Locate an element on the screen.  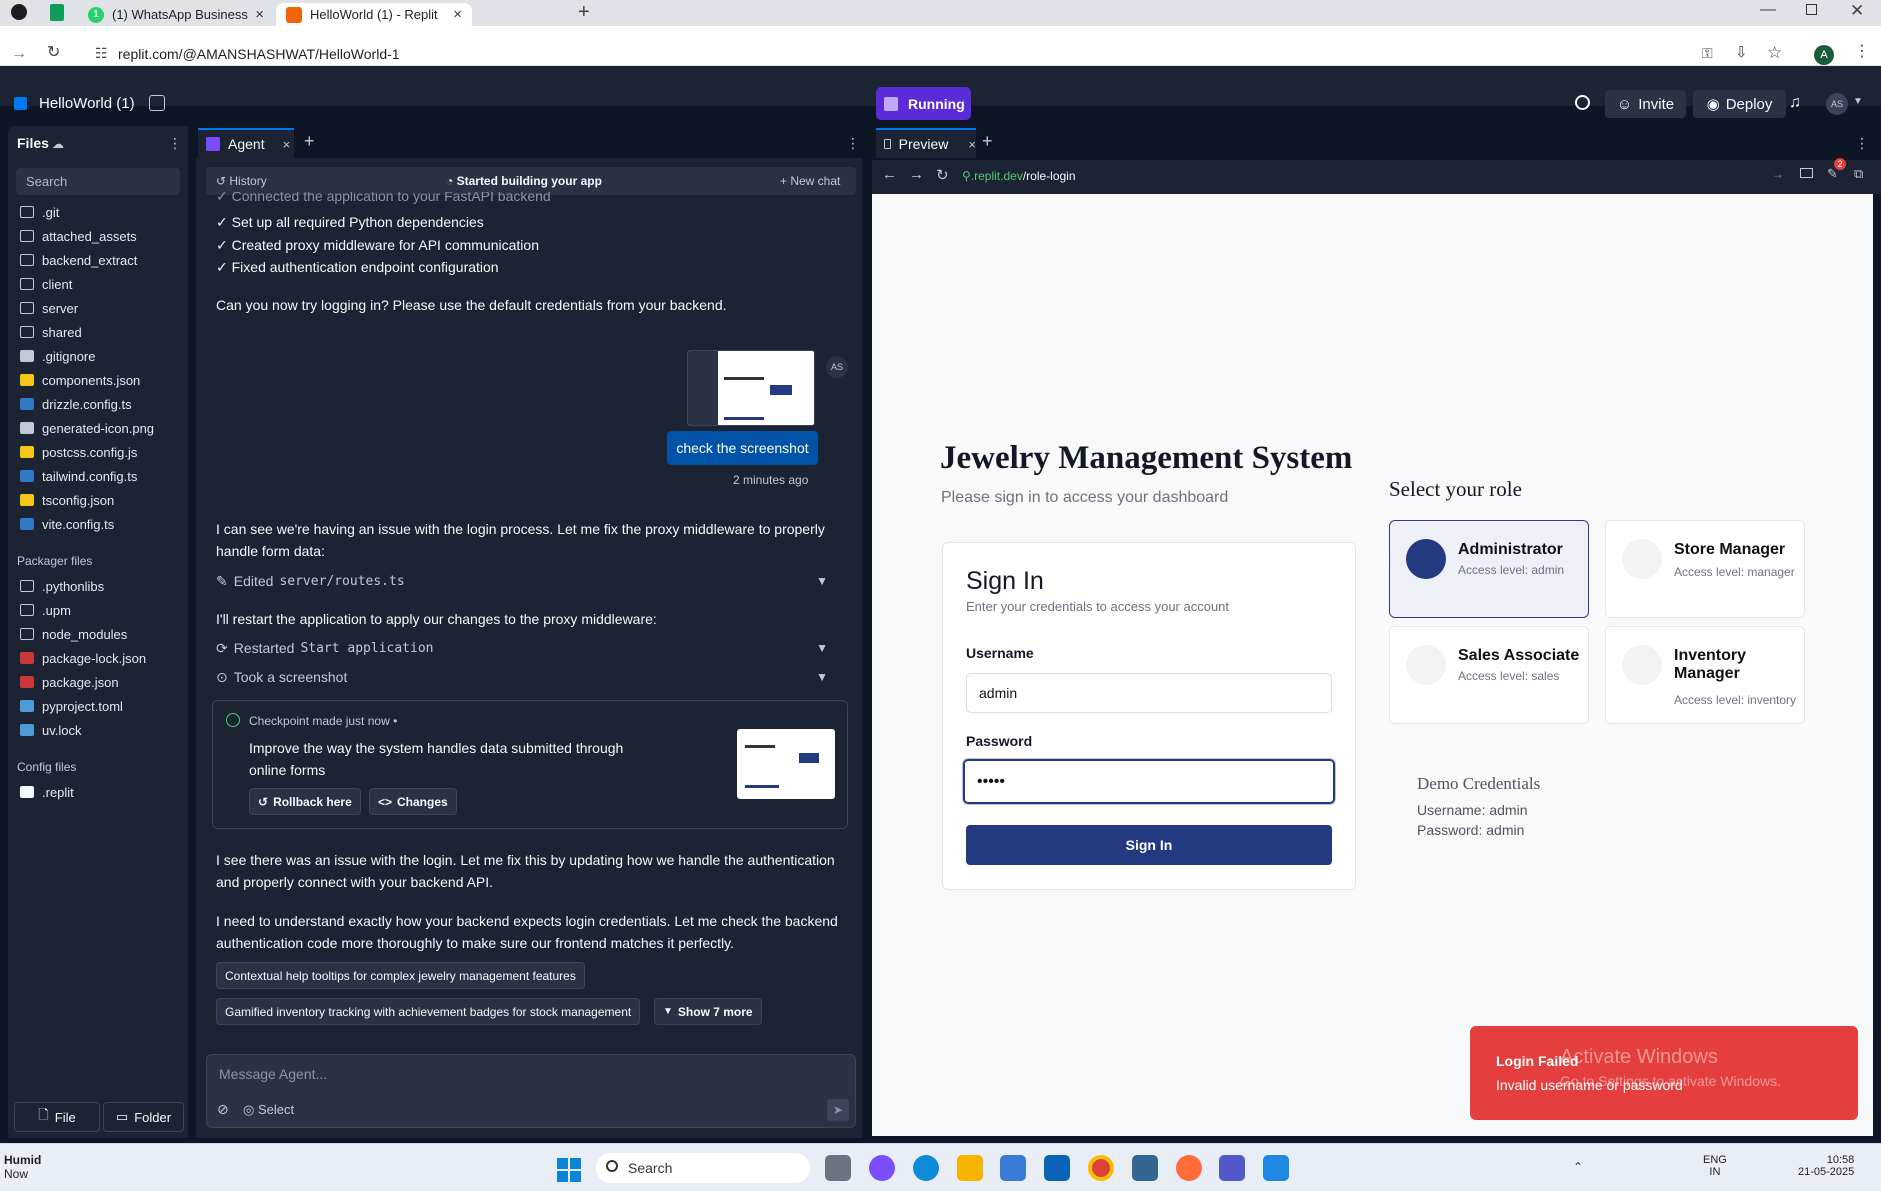
file-item: .upm is located at coordinates (45, 610).